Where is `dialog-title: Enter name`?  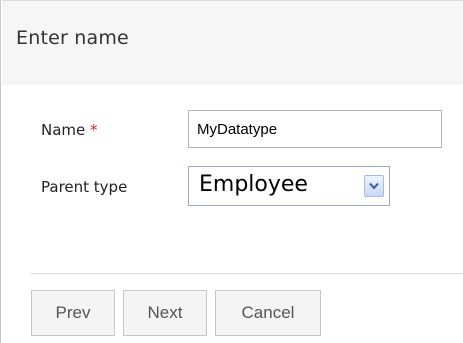
dialog-title: Enter name is located at coordinates (72, 38).